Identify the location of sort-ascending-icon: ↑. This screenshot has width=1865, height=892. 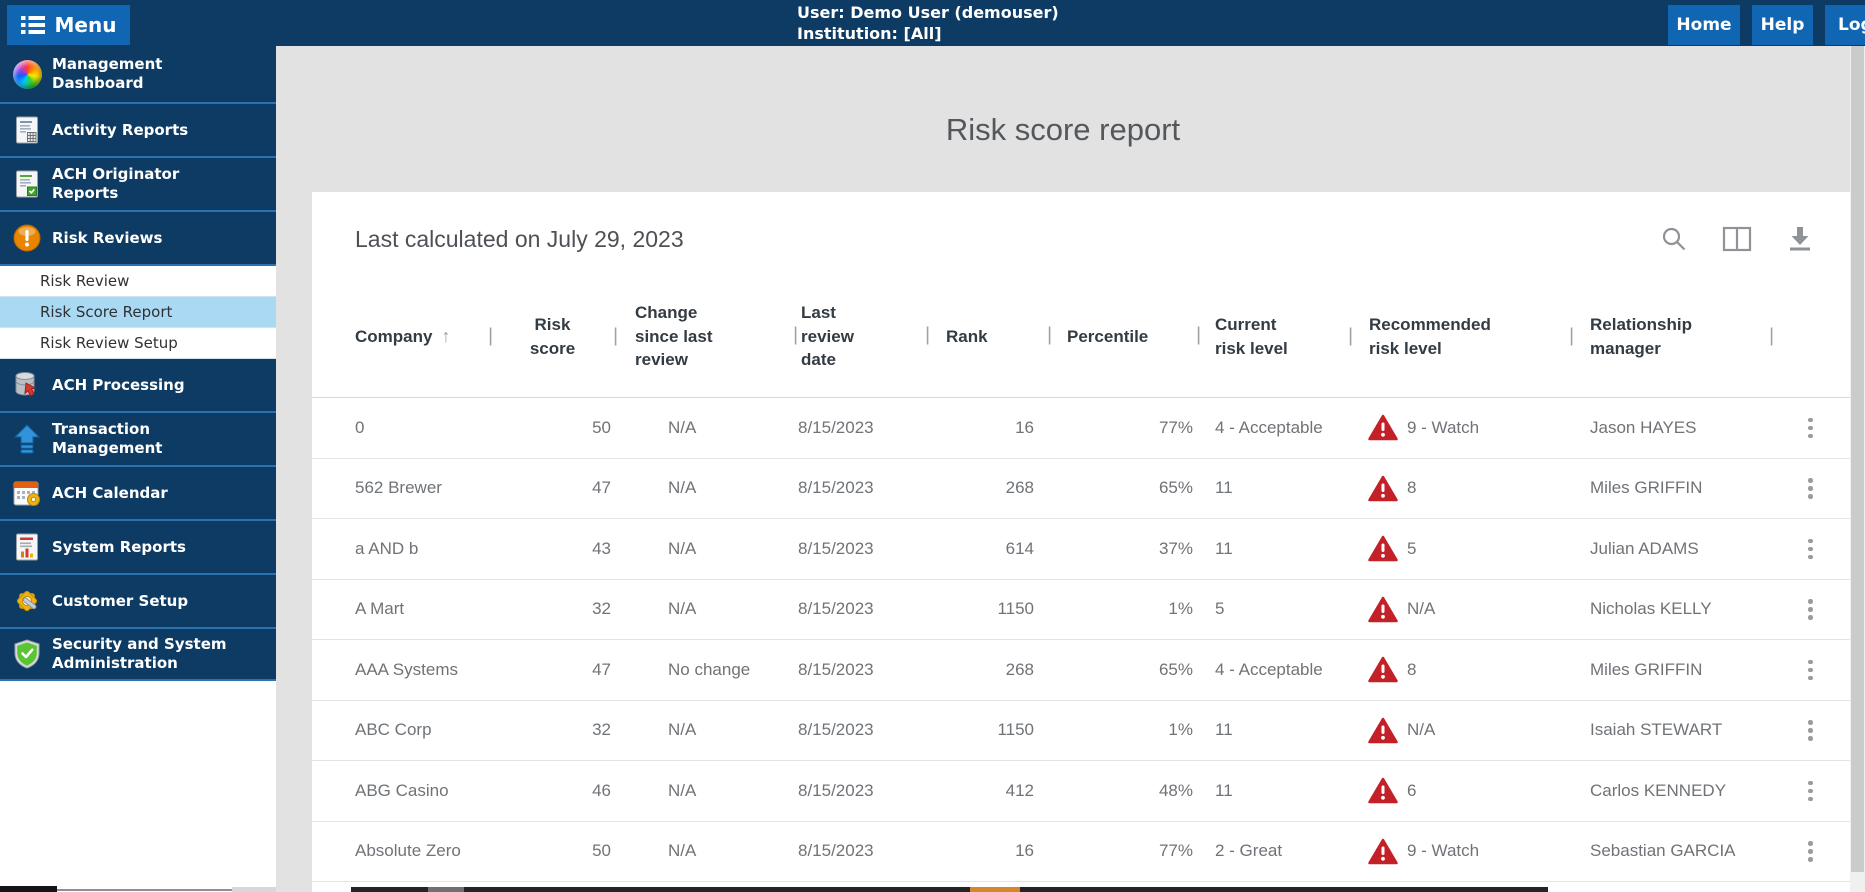
(446, 335).